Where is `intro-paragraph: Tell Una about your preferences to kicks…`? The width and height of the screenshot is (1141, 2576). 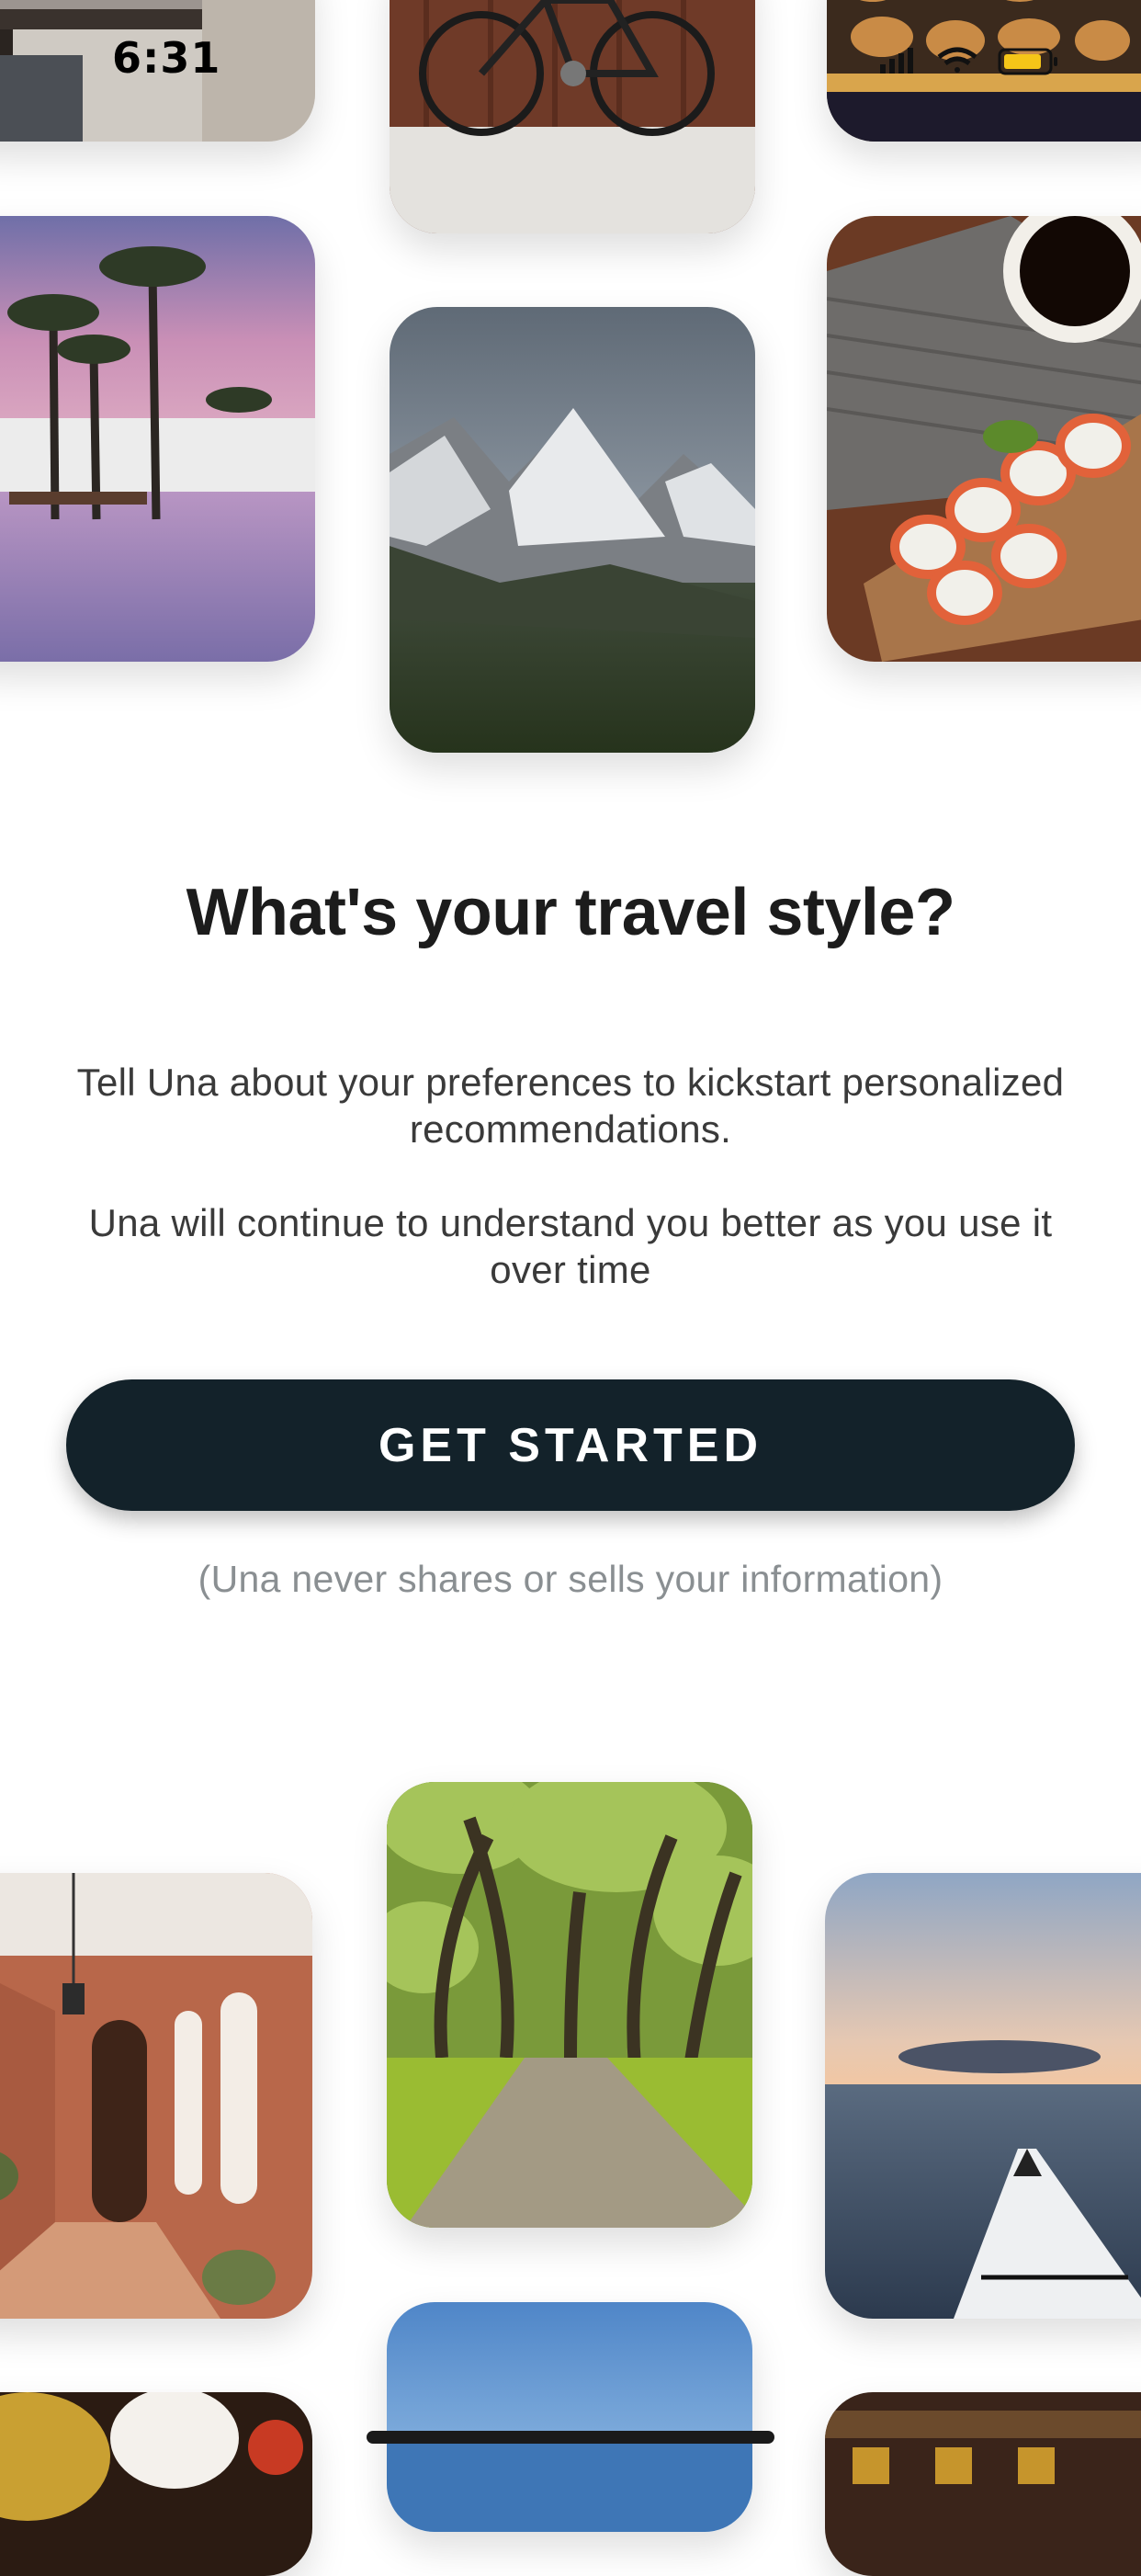 intro-paragraph: Tell Una about your preferences to kicks… is located at coordinates (570, 1106).